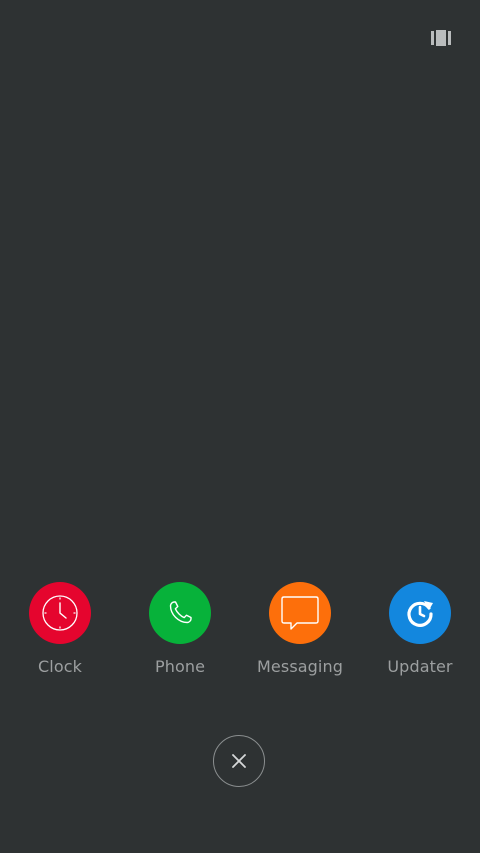 Image resolution: width=480 pixels, height=853 pixels. I want to click on messaging-label: Messaging, so click(300, 666).